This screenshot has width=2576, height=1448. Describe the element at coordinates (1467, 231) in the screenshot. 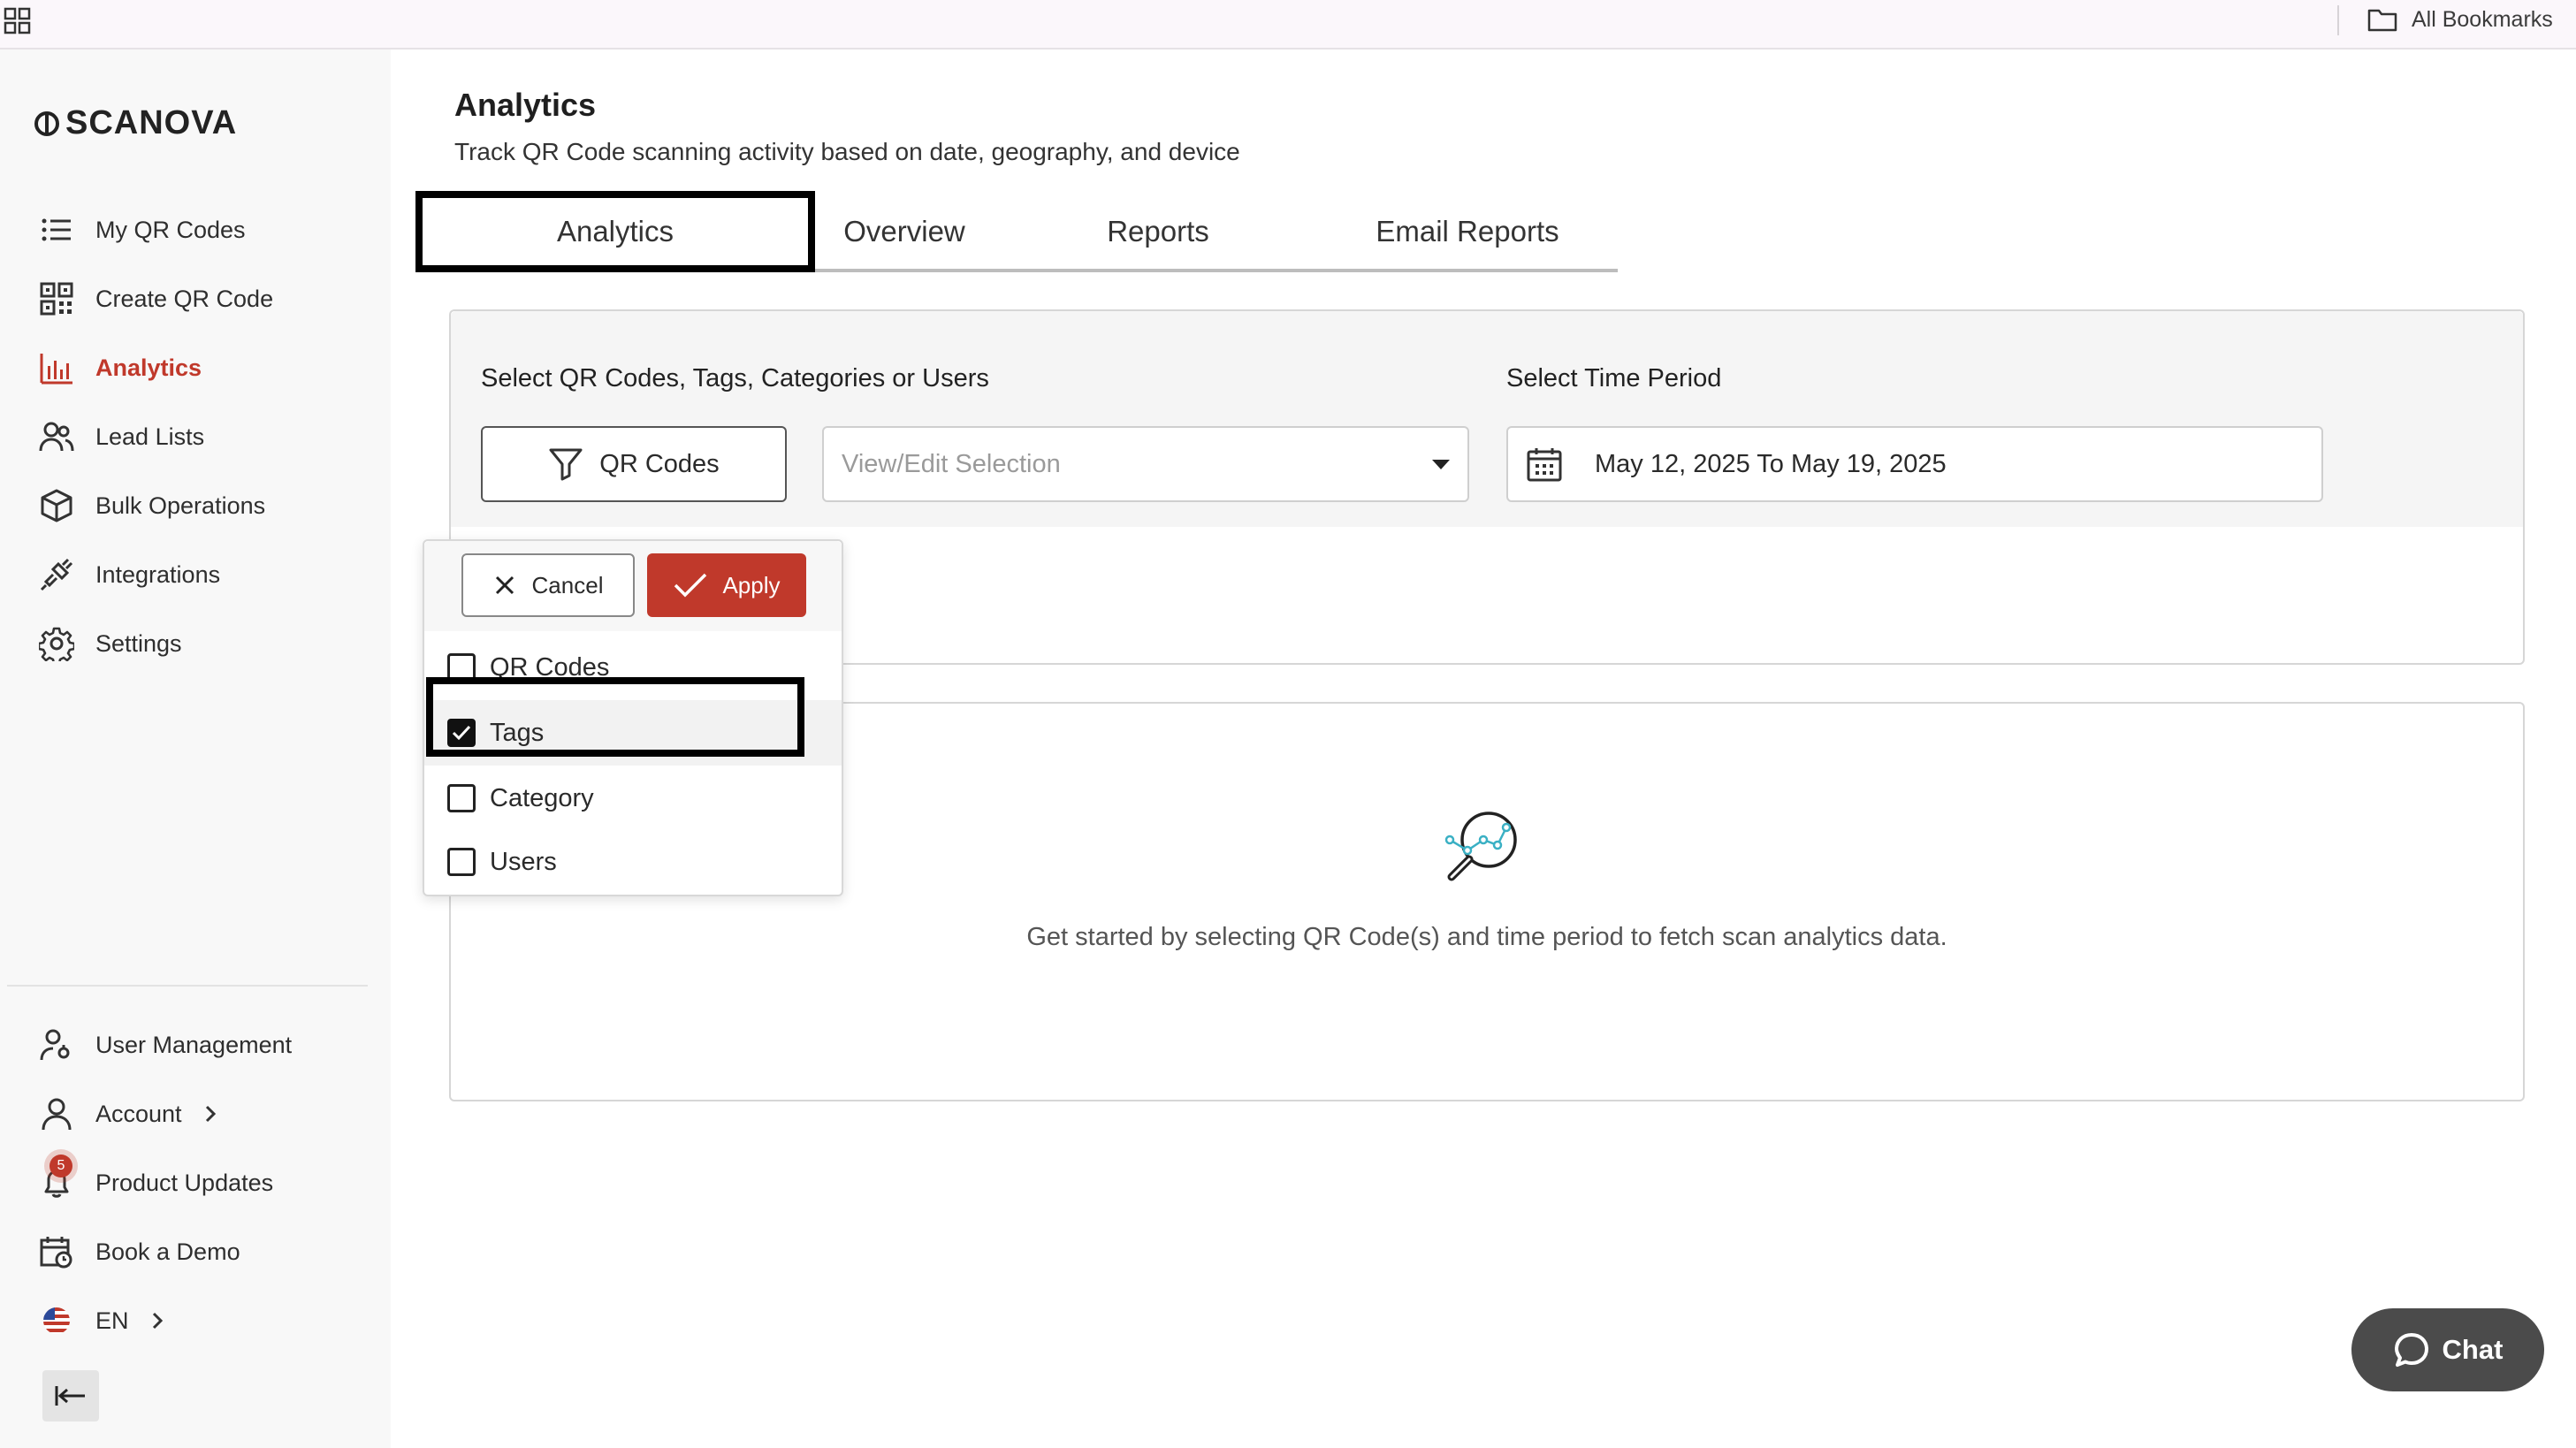

I see `tab-email-reports: Email Reports` at that location.